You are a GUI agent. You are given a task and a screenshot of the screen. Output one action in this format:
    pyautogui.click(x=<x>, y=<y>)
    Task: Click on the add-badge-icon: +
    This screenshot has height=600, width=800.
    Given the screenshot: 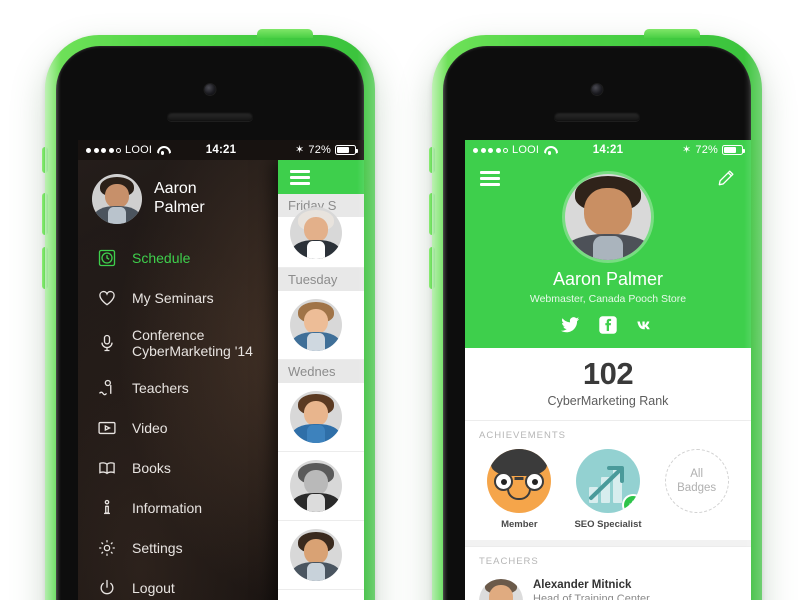 What is the action you would take?
    pyautogui.click(x=631, y=504)
    